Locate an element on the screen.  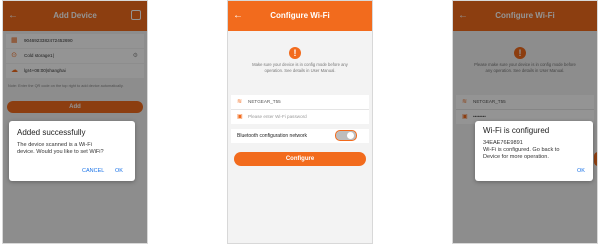
toggle-knob is located at coordinates (350, 135).